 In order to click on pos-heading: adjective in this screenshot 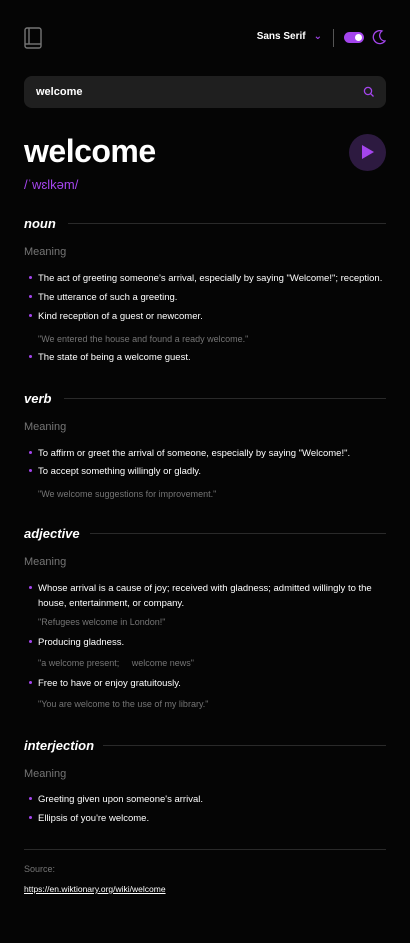, I will do `click(52, 533)`.